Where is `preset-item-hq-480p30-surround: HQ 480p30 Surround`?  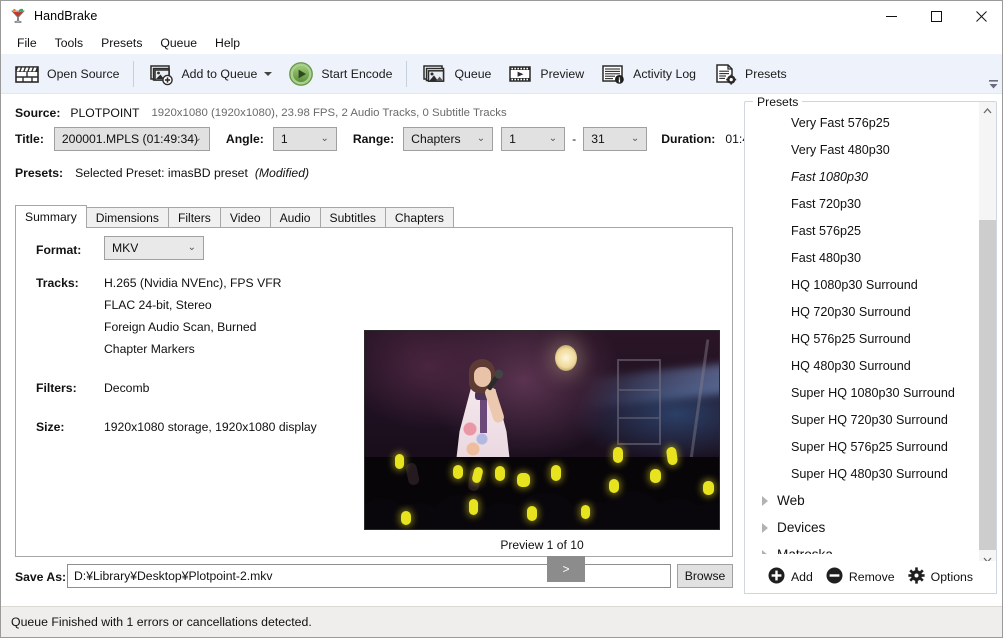 preset-item-hq-480p30-surround: HQ 480p30 Surround is located at coordinates (862, 365).